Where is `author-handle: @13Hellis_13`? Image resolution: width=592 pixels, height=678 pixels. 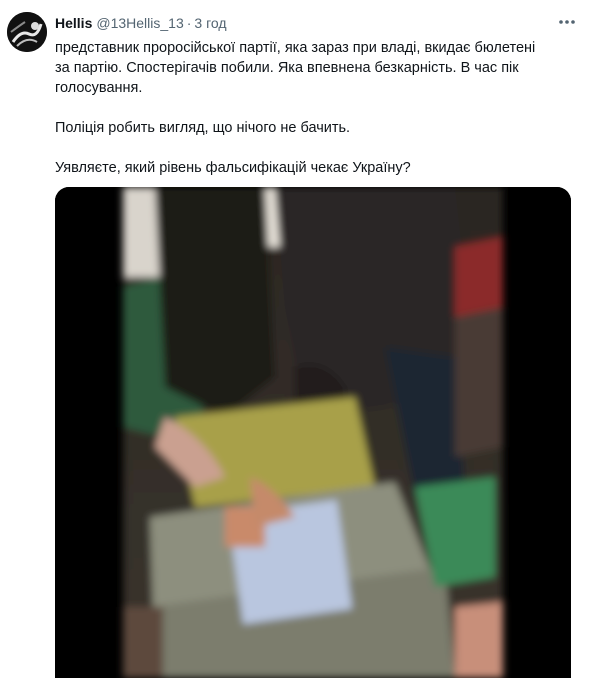
author-handle: @13Hellis_13 is located at coordinates (139, 23).